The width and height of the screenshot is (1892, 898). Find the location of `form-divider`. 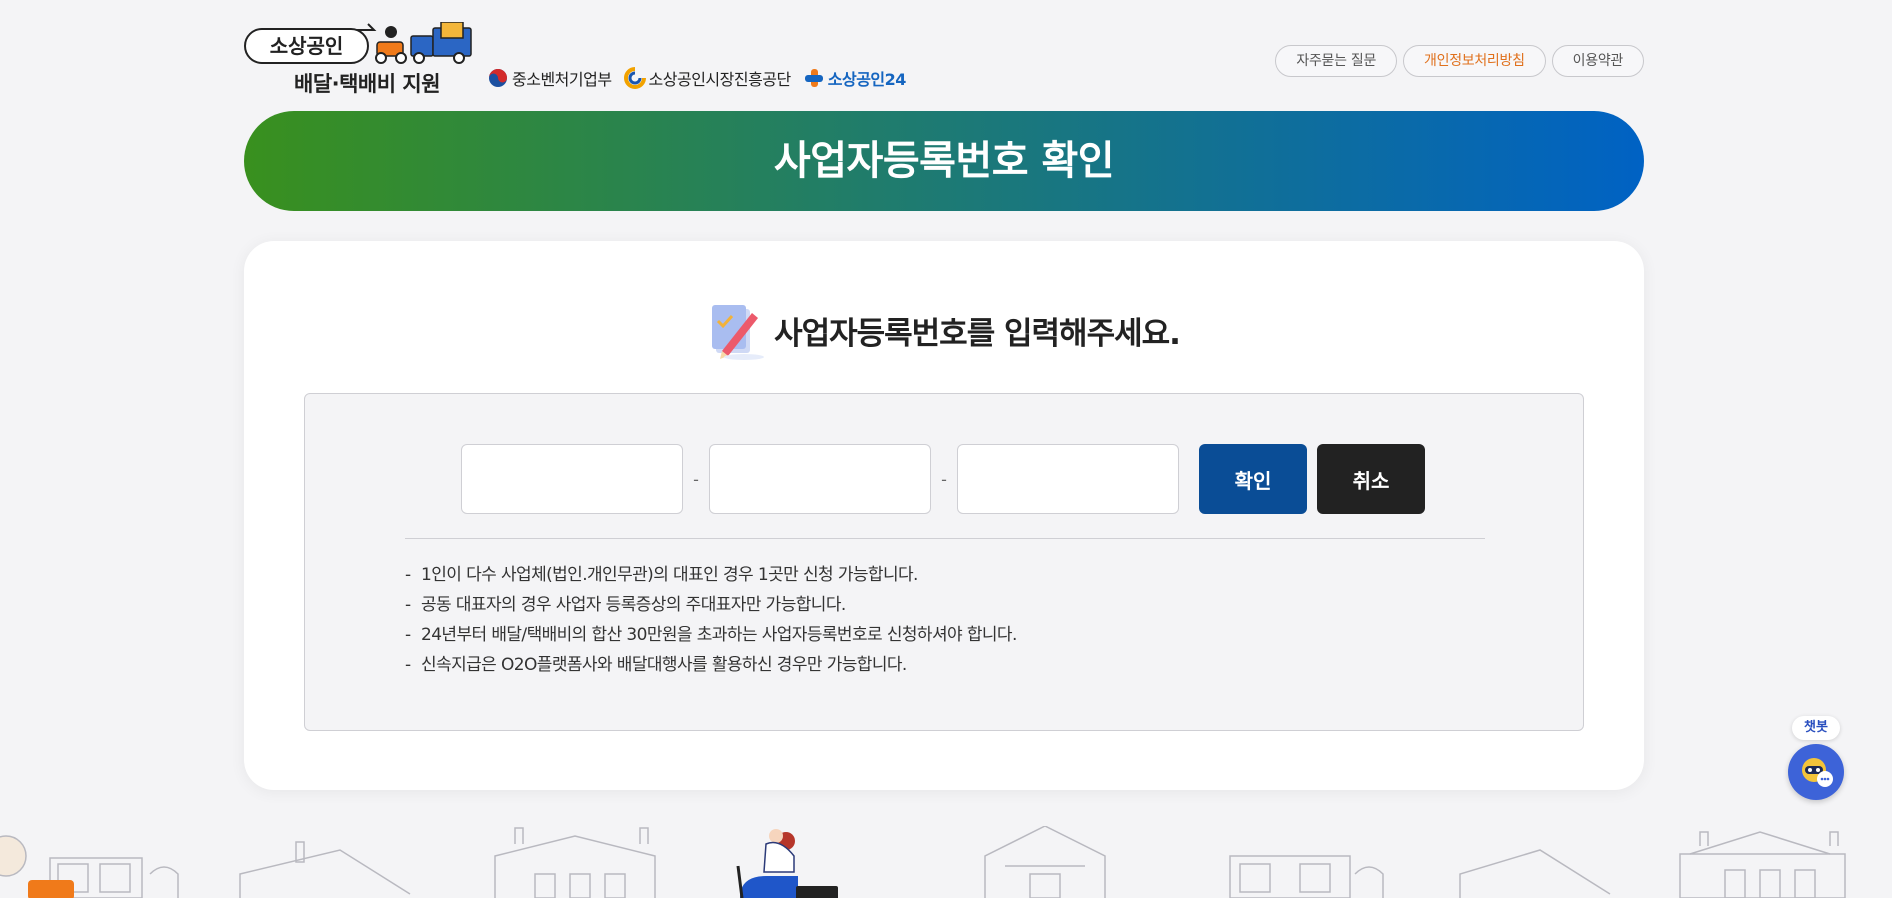

form-divider is located at coordinates (945, 538).